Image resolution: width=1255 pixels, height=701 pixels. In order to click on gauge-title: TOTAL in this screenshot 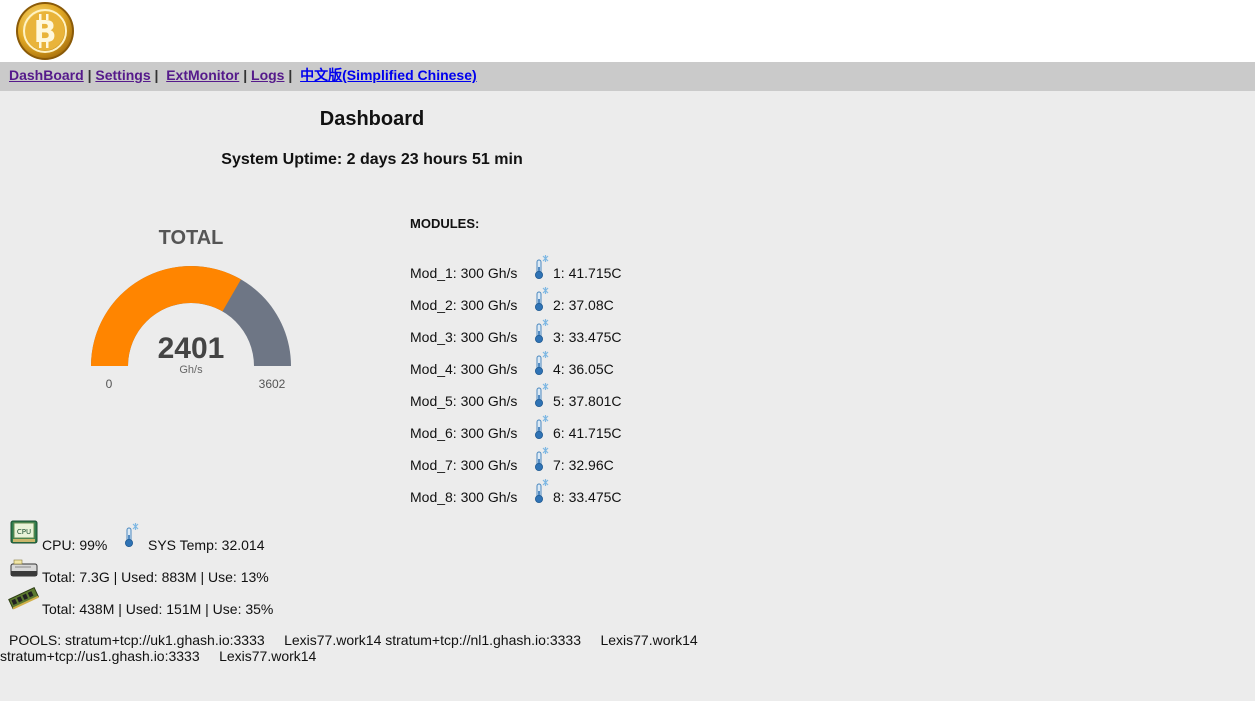, I will do `click(191, 238)`.